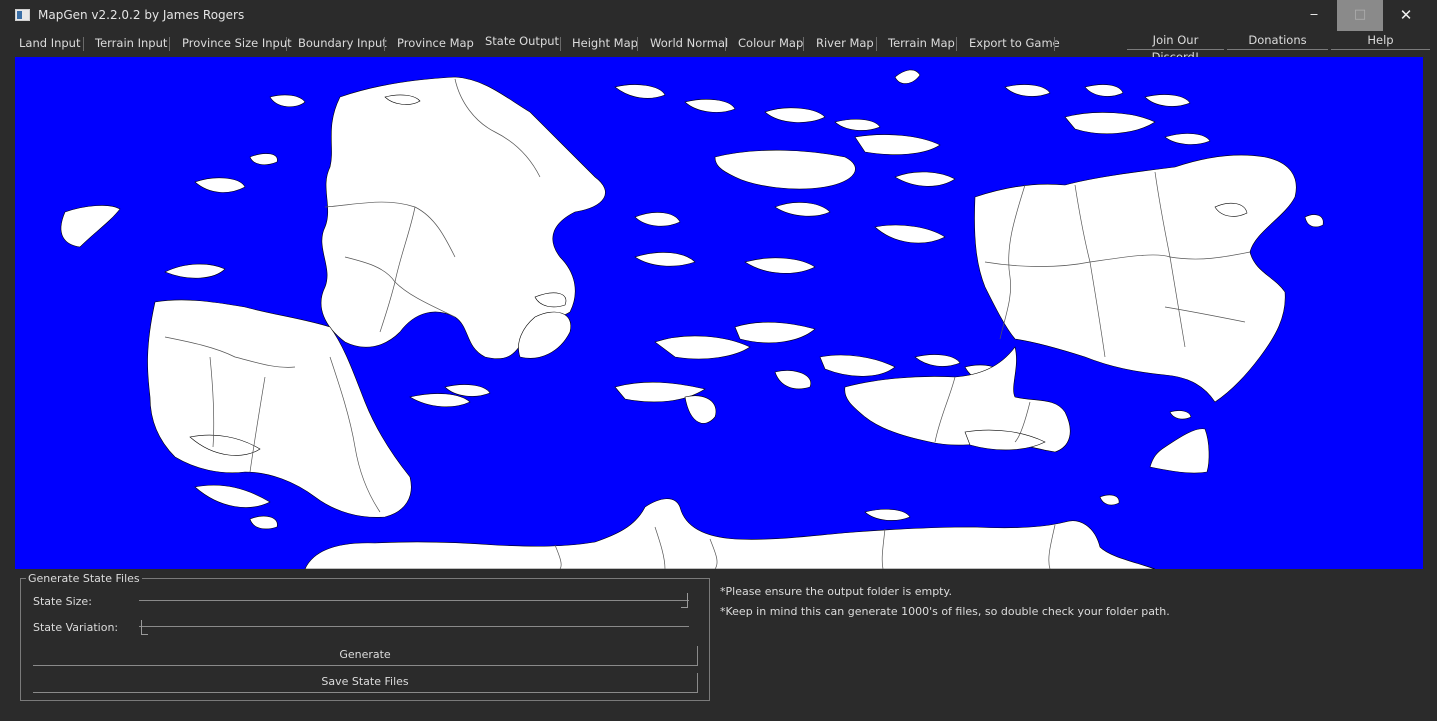  What do you see at coordinates (131, 43) in the screenshot?
I see `tab-terrain-input: Terrain Input` at bounding box center [131, 43].